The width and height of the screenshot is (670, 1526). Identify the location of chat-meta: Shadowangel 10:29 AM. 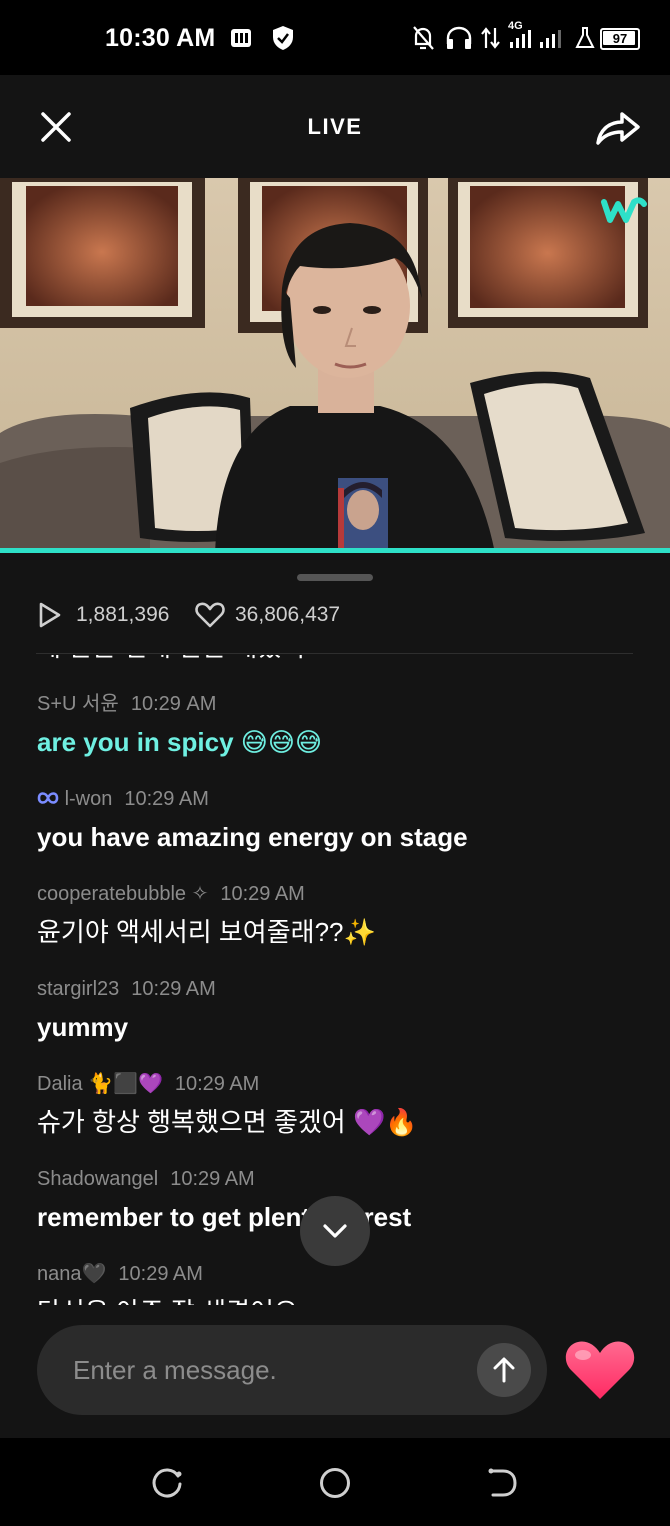
(337, 1179).